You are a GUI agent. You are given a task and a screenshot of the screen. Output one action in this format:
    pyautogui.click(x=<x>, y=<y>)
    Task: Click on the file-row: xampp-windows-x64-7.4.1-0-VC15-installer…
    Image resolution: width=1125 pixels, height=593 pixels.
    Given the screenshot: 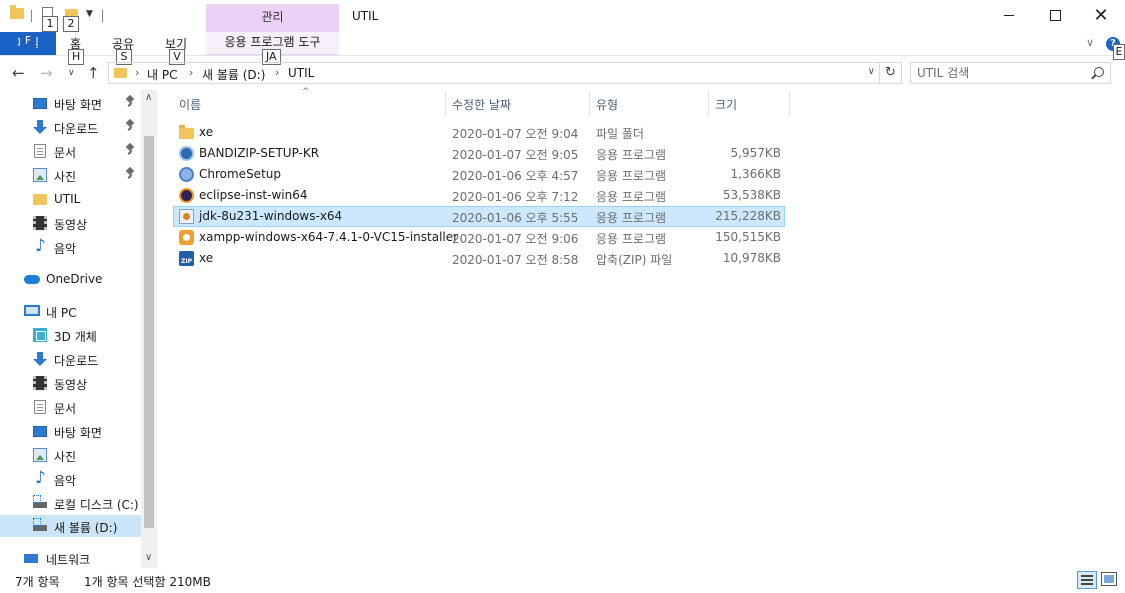 What is the action you would take?
    pyautogui.click(x=479, y=237)
    